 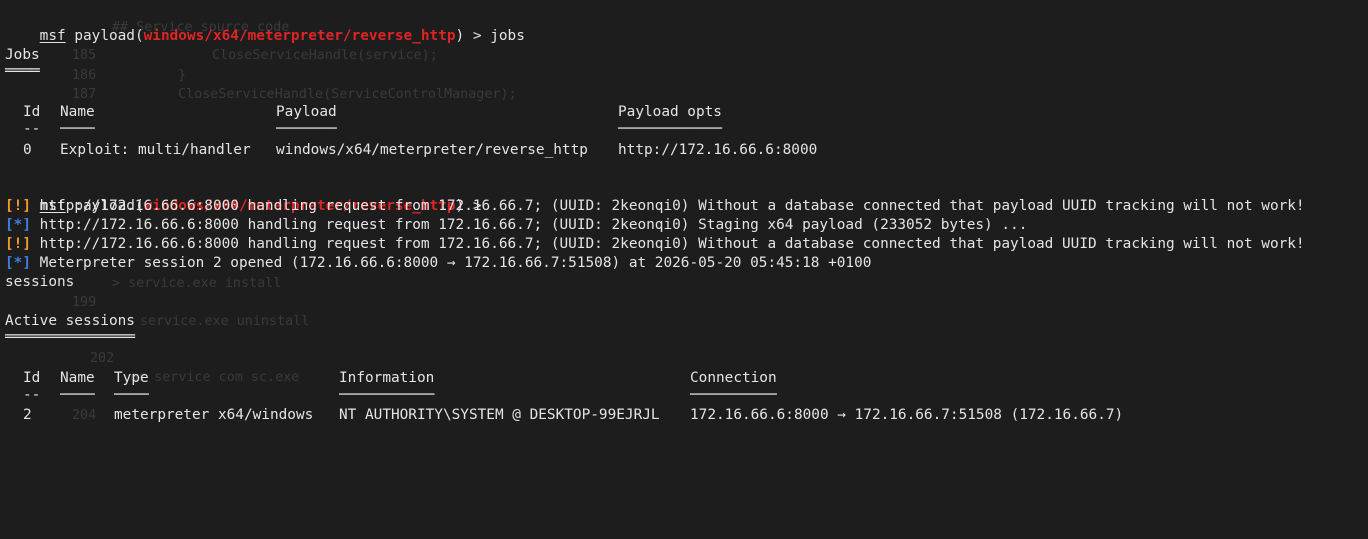 What do you see at coordinates (507, 36) in the screenshot?
I see `command-text: jobs` at bounding box center [507, 36].